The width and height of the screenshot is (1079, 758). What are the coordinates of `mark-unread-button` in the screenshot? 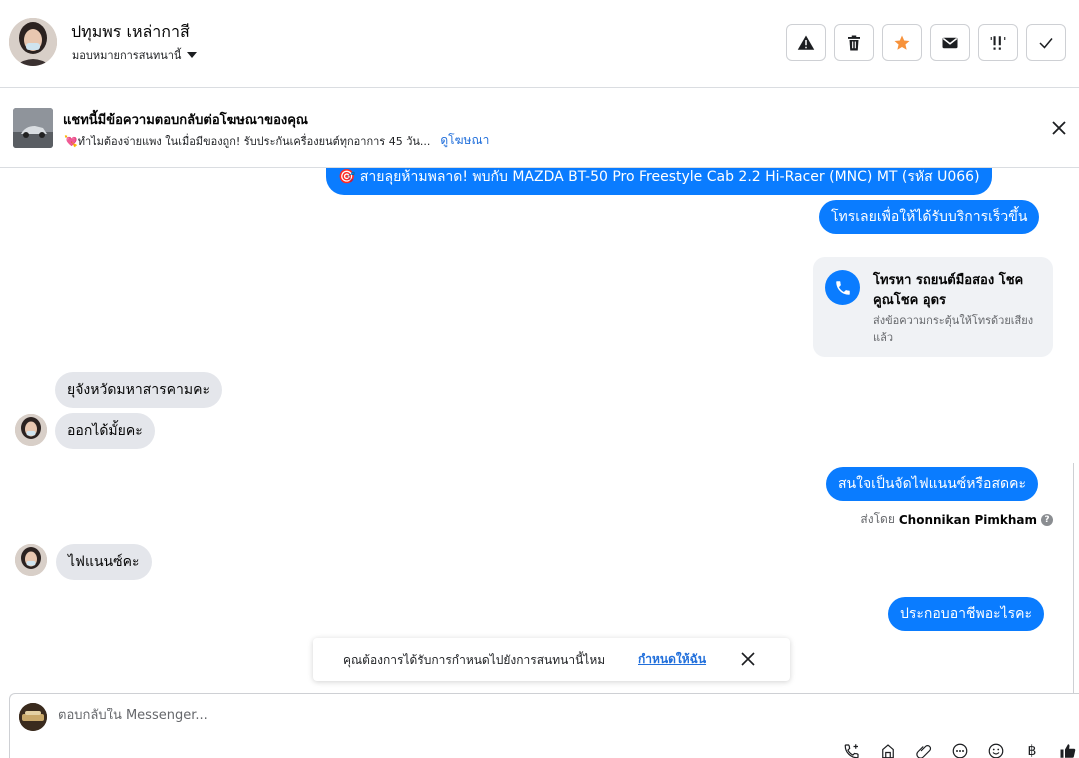 It's located at (950, 42).